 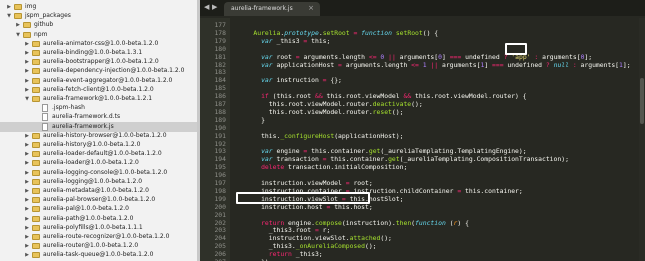 I want to click on line-number: 192, so click(x=220, y=143).